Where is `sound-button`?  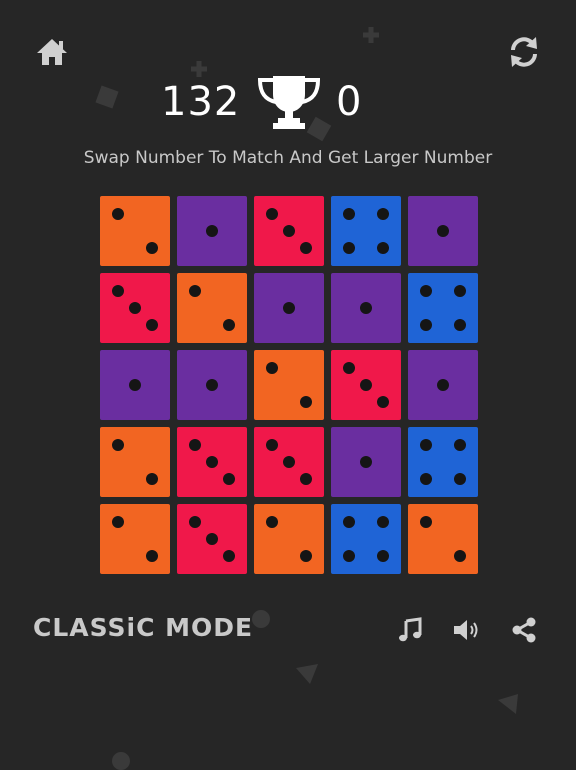 sound-button is located at coordinates (467, 630).